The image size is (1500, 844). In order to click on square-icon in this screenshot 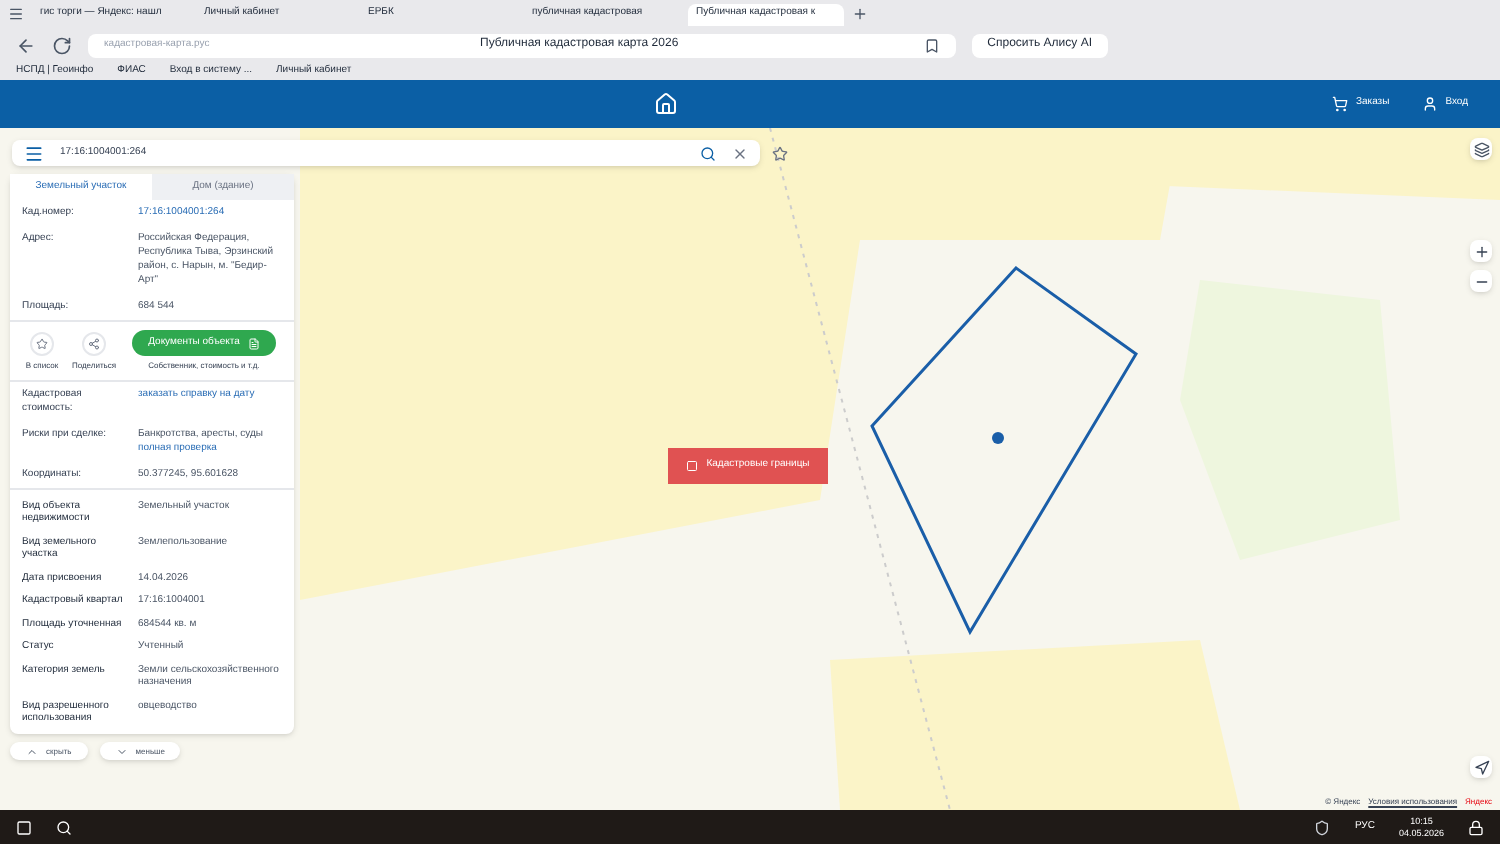, I will do `click(692, 466)`.